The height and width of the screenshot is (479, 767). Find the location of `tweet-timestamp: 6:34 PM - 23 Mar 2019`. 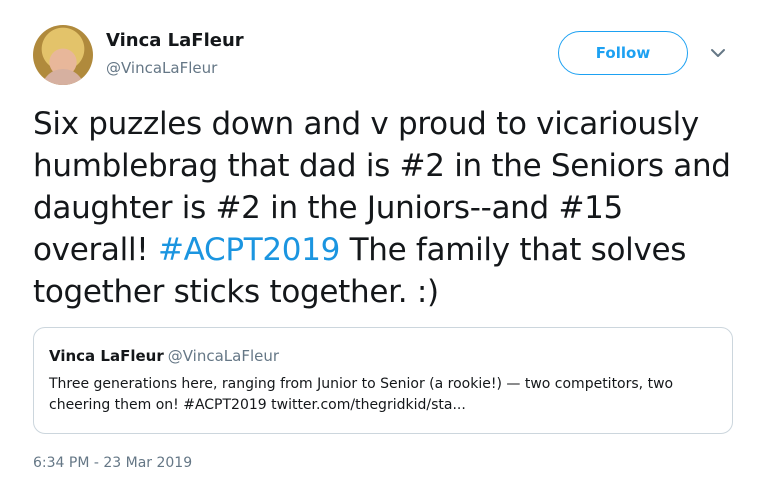

tweet-timestamp: 6:34 PM - 23 Mar 2019 is located at coordinates (112, 463).